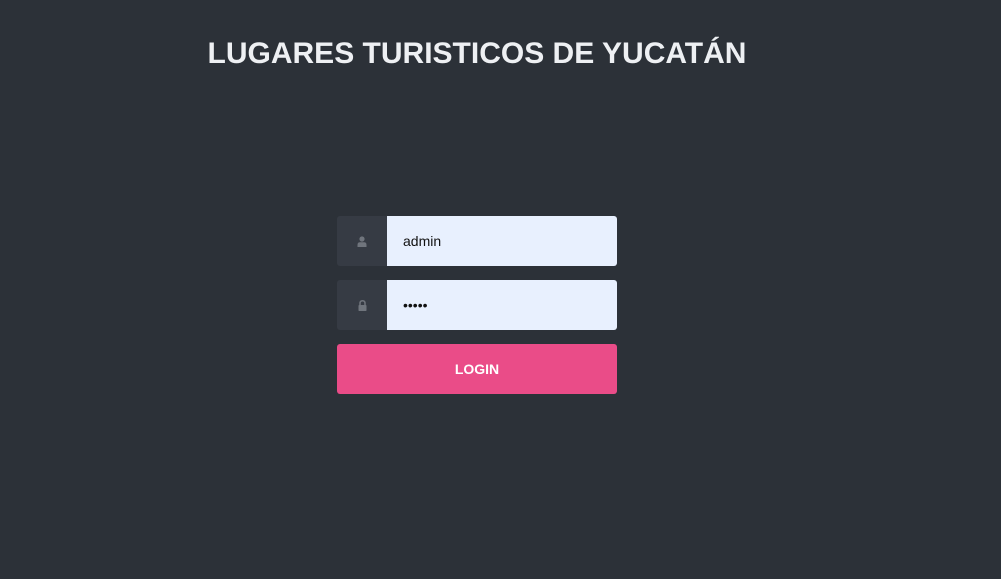  I want to click on page-title: LUGARES TURISTICOS DE YUCATÁN, so click(477, 53).